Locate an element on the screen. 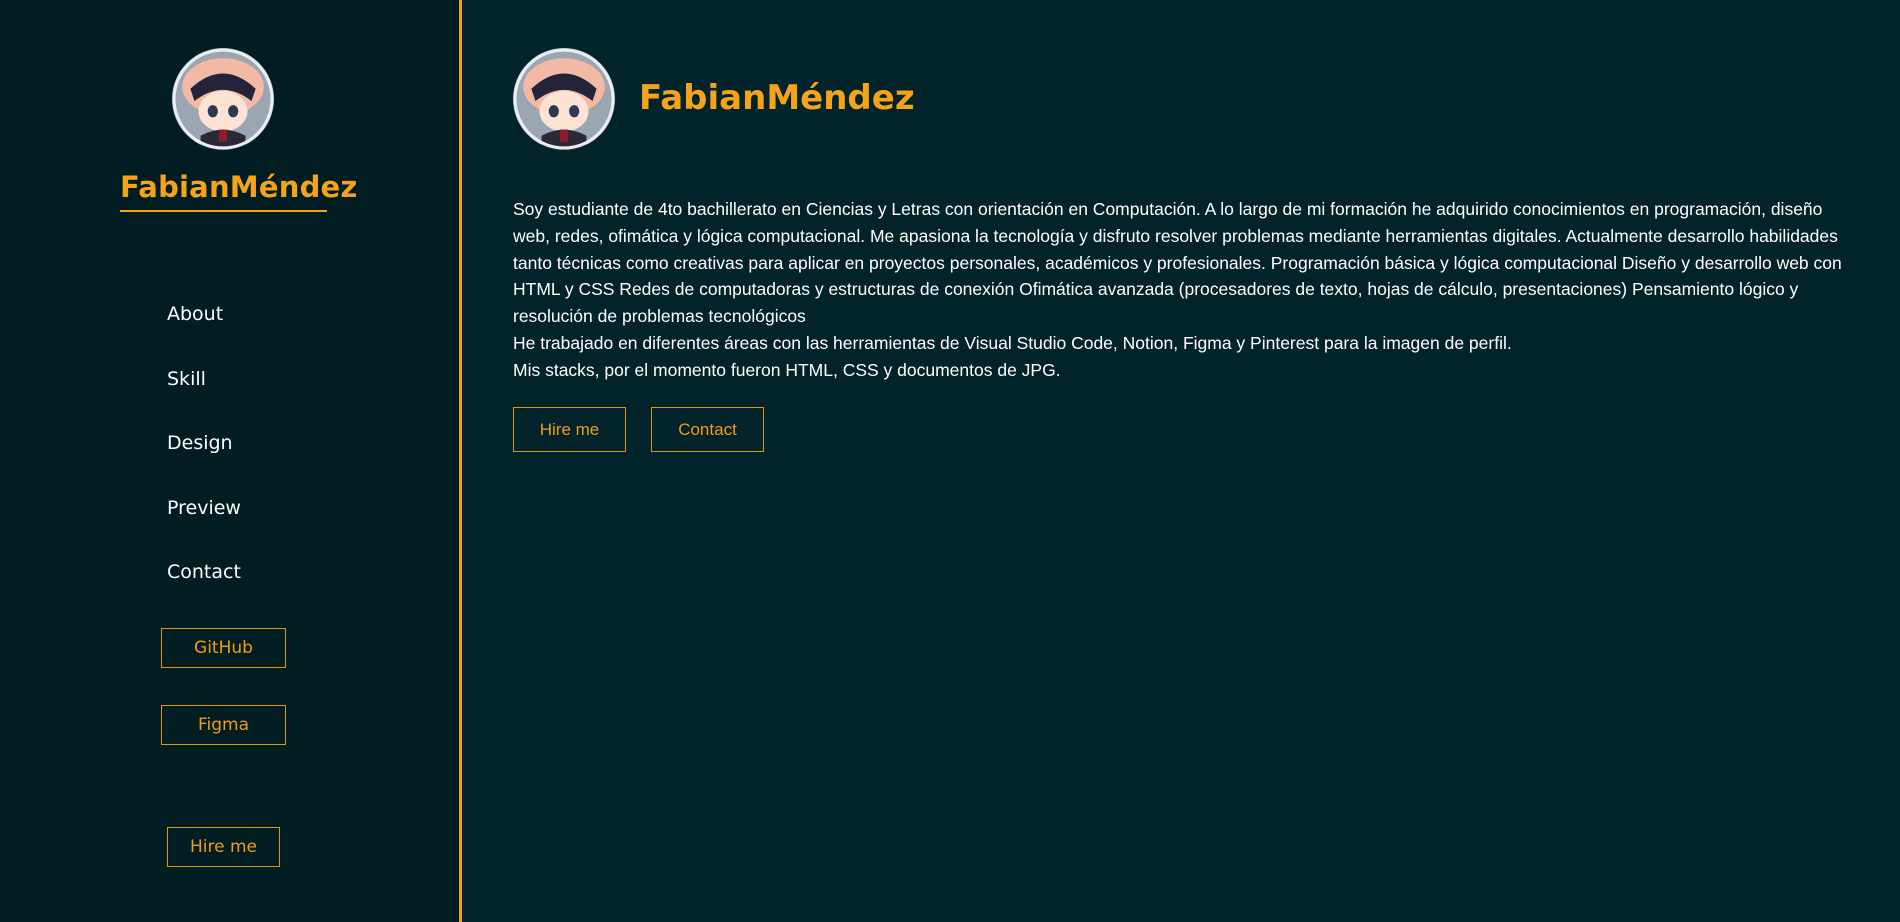  nav-item-preview: Preview is located at coordinates (204, 518).